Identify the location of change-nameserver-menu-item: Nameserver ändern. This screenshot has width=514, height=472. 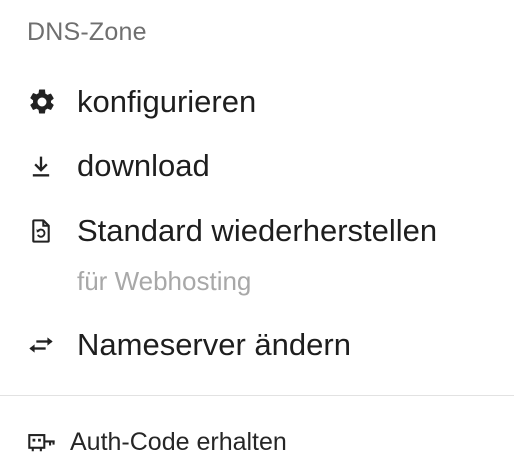
(189, 345).